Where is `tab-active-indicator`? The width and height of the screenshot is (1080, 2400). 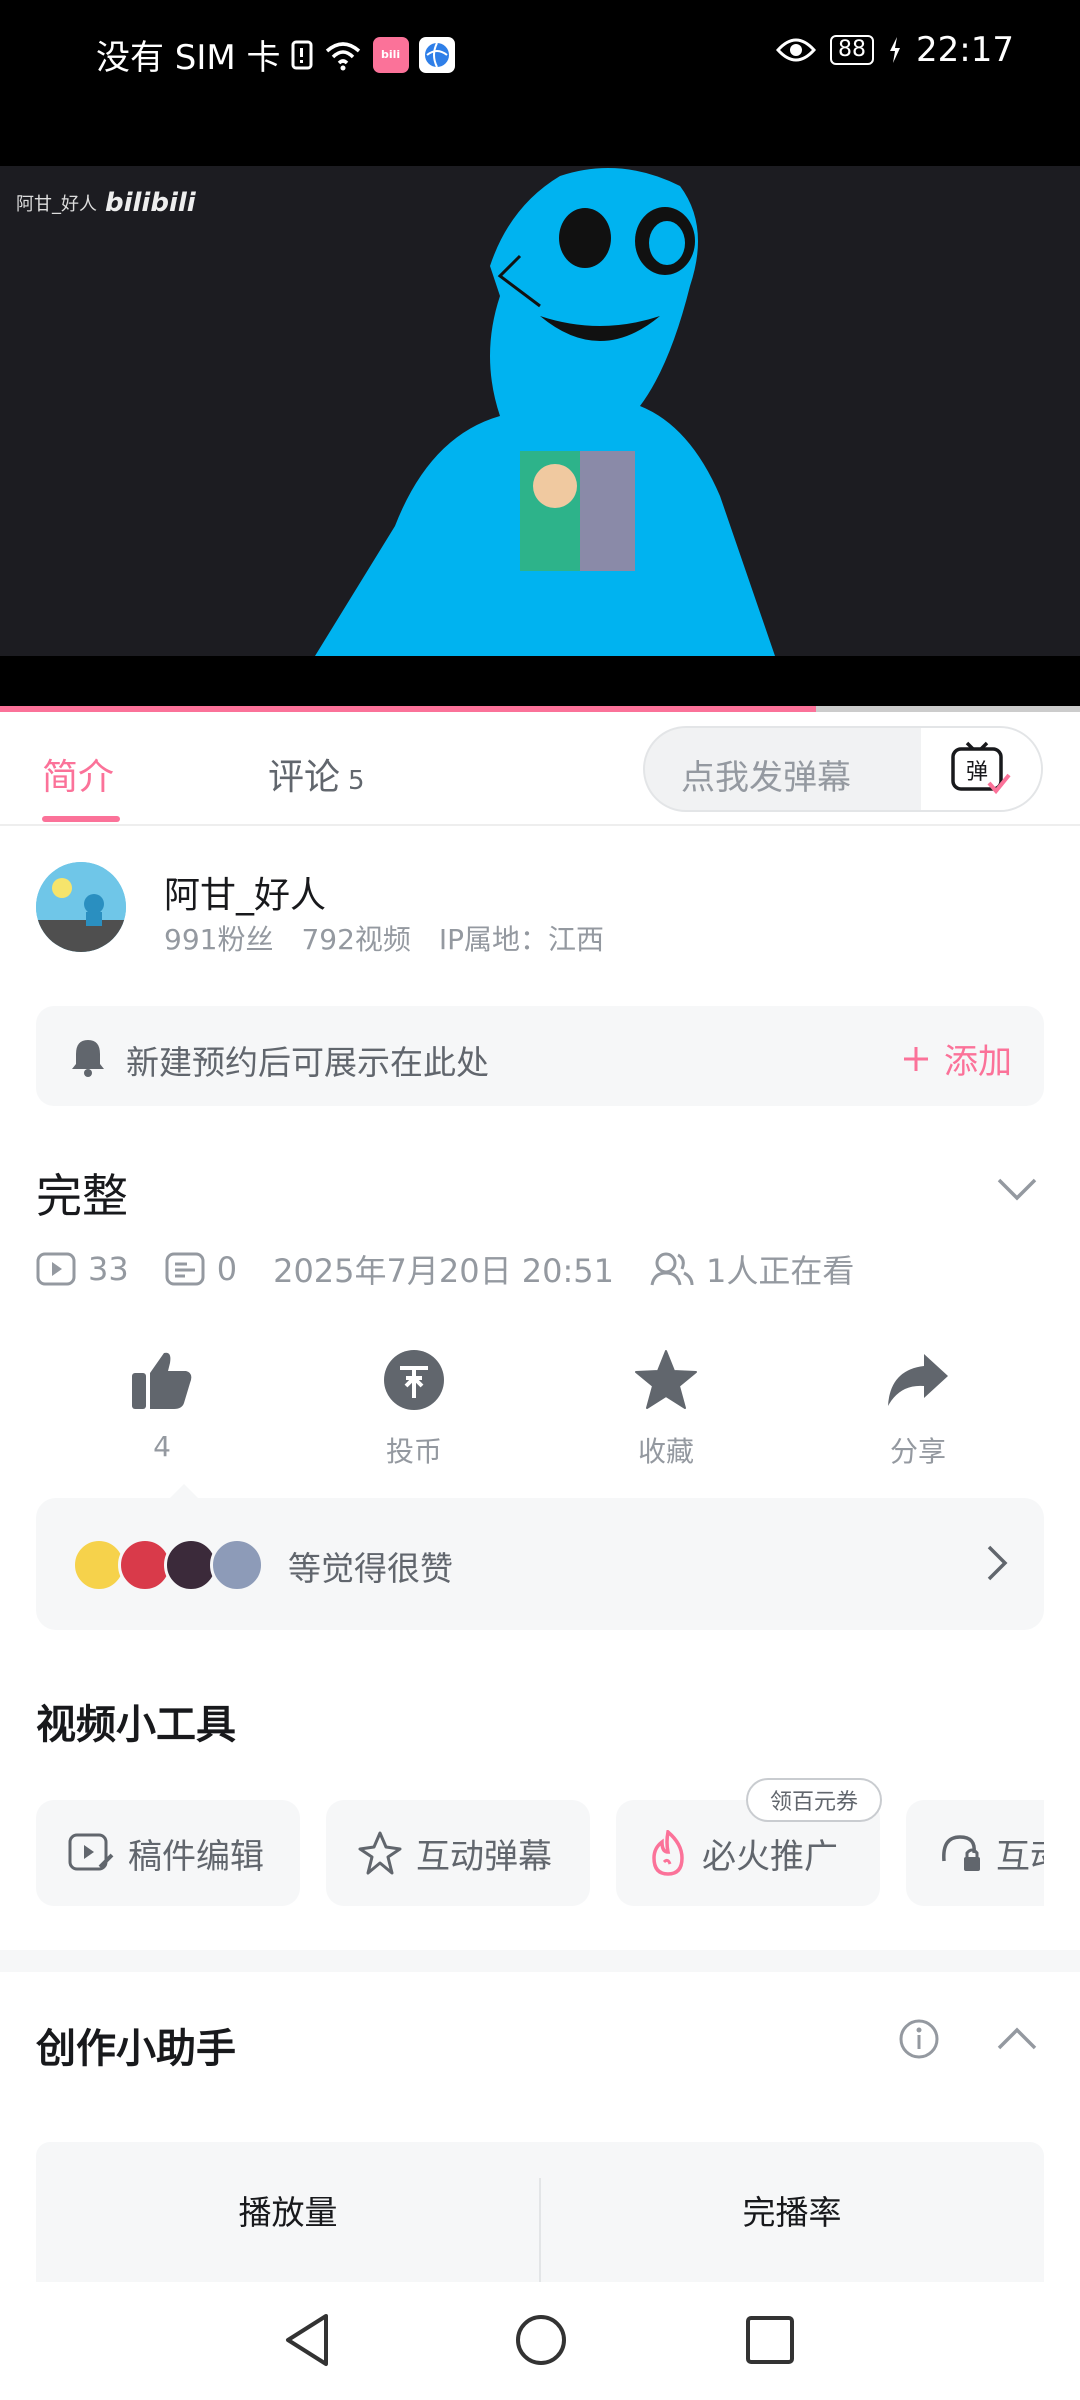
tab-active-indicator is located at coordinates (81, 819).